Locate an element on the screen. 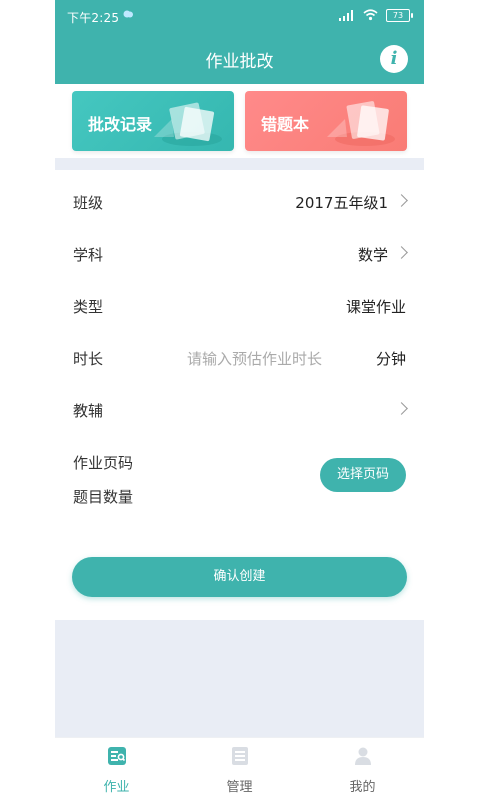 The width and height of the screenshot is (480, 800). info-button: i is located at coordinates (394, 59).